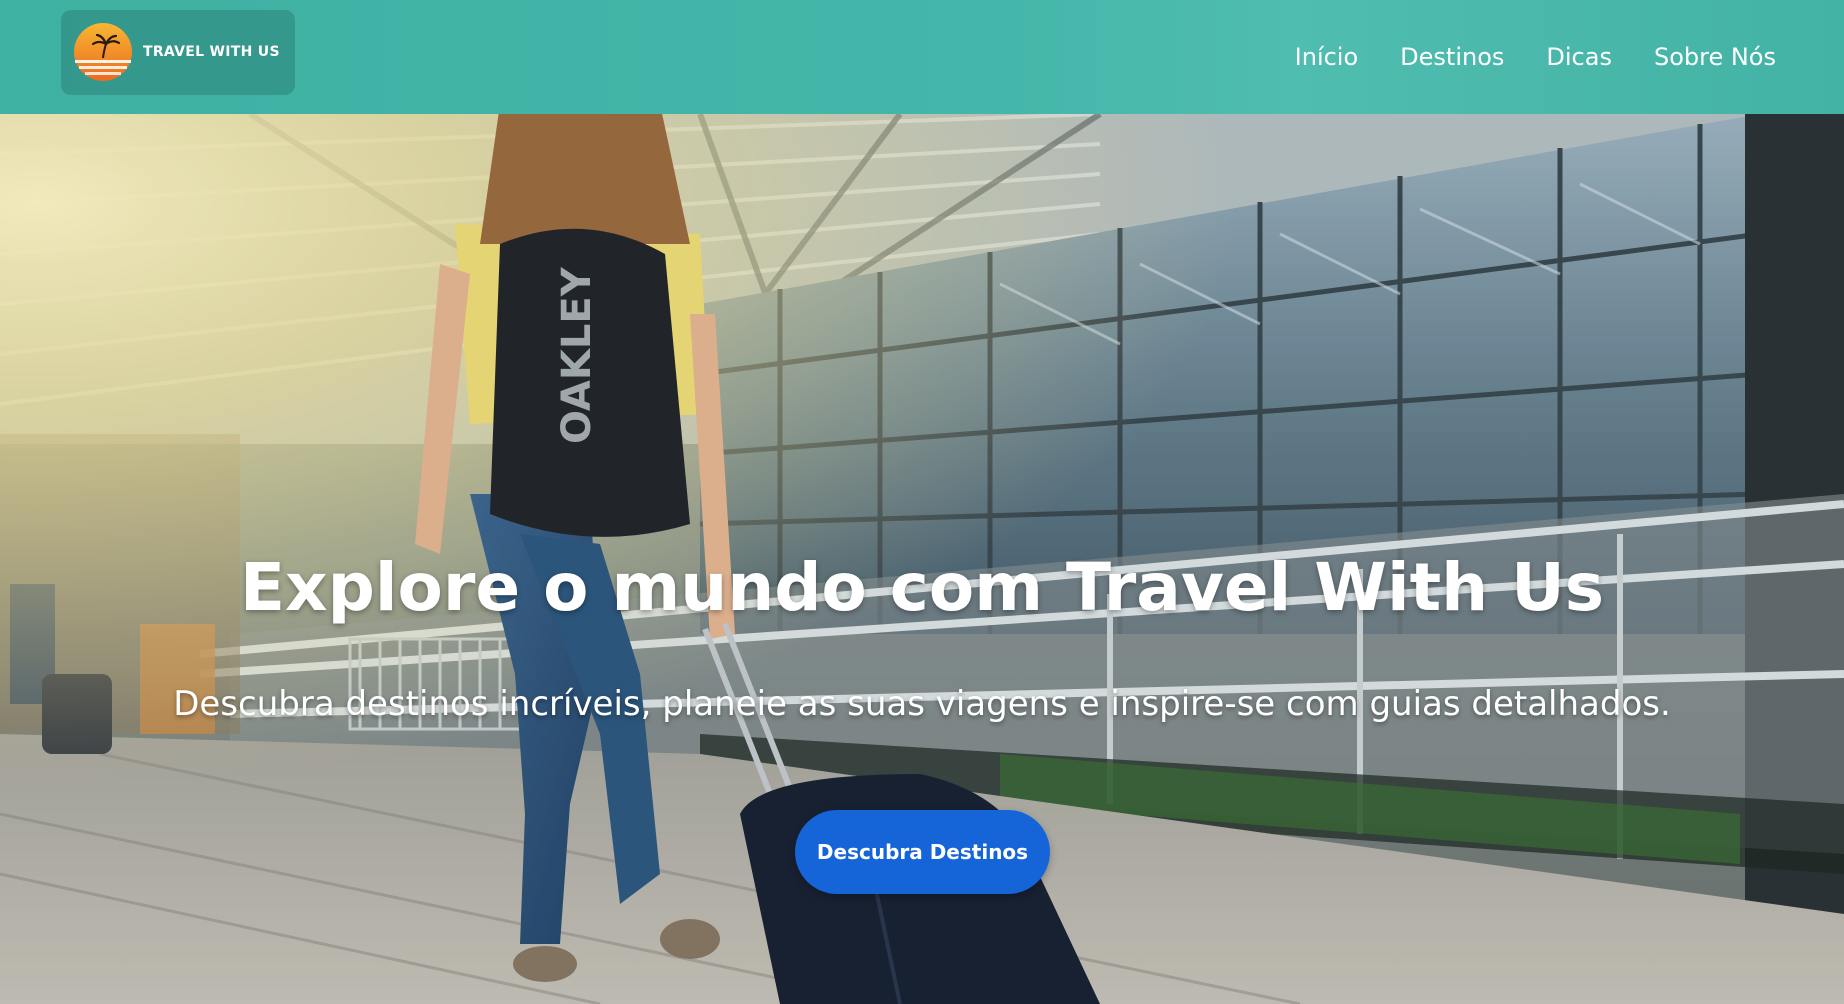 This screenshot has height=1004, width=1844. Describe the element at coordinates (1327, 57) in the screenshot. I see `nav-link-inicio: Início` at that location.